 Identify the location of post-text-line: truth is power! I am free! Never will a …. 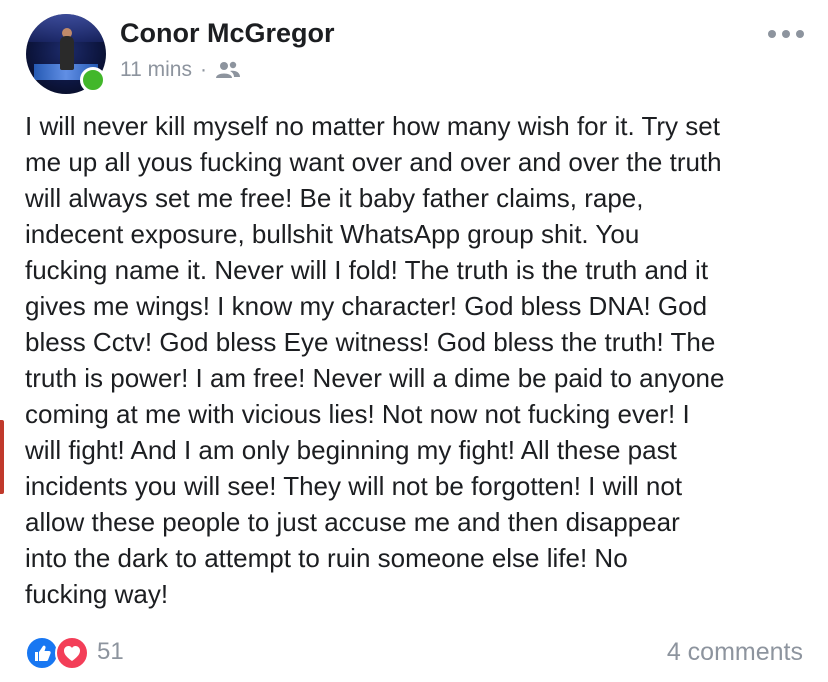
(375, 378).